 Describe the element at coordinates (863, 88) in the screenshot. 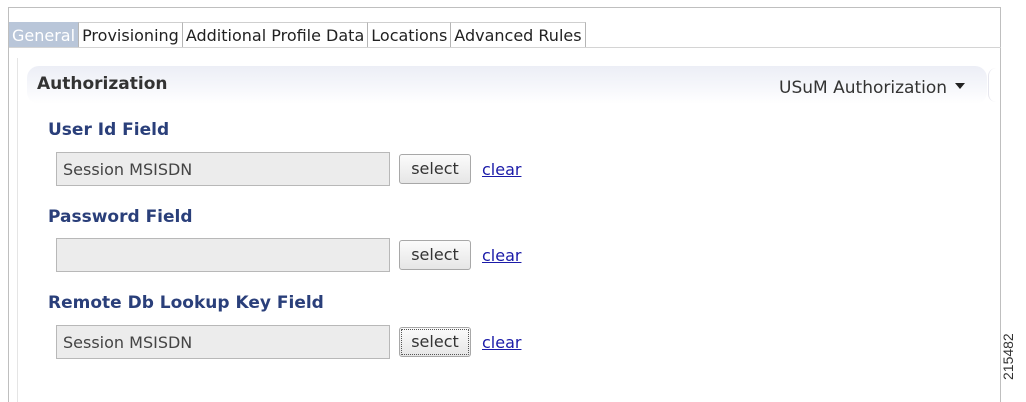

I see `dropdown-value: USuM Authorization` at that location.